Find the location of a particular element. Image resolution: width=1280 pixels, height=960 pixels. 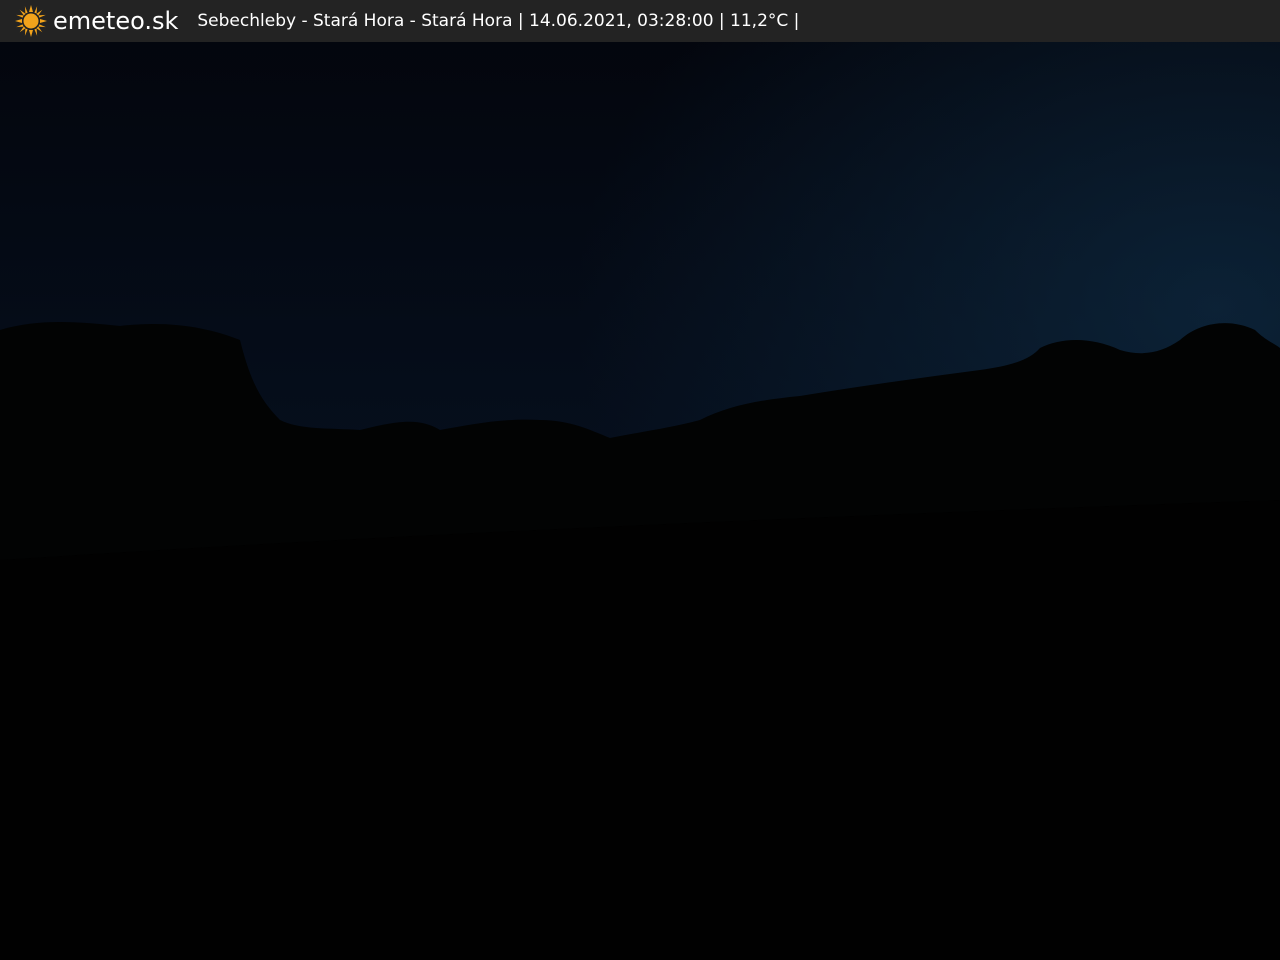

logo: emeteo.sk is located at coordinates (96, 21).